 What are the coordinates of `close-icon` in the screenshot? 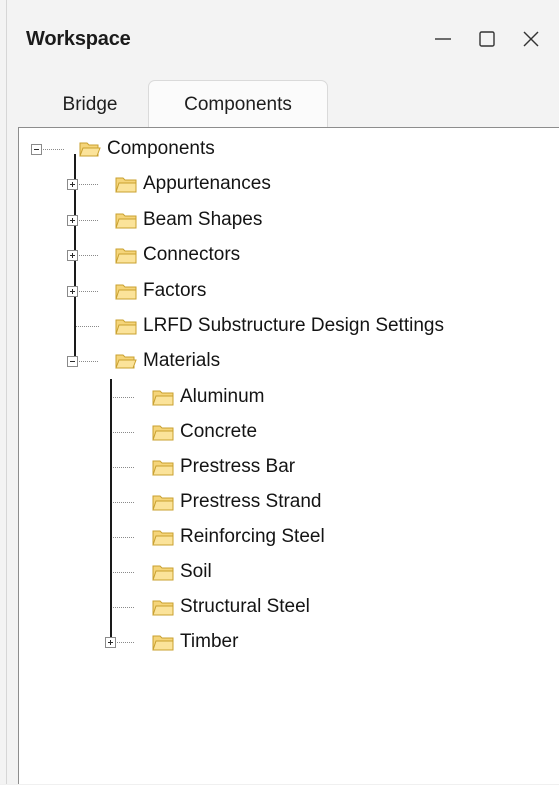 It's located at (531, 39).